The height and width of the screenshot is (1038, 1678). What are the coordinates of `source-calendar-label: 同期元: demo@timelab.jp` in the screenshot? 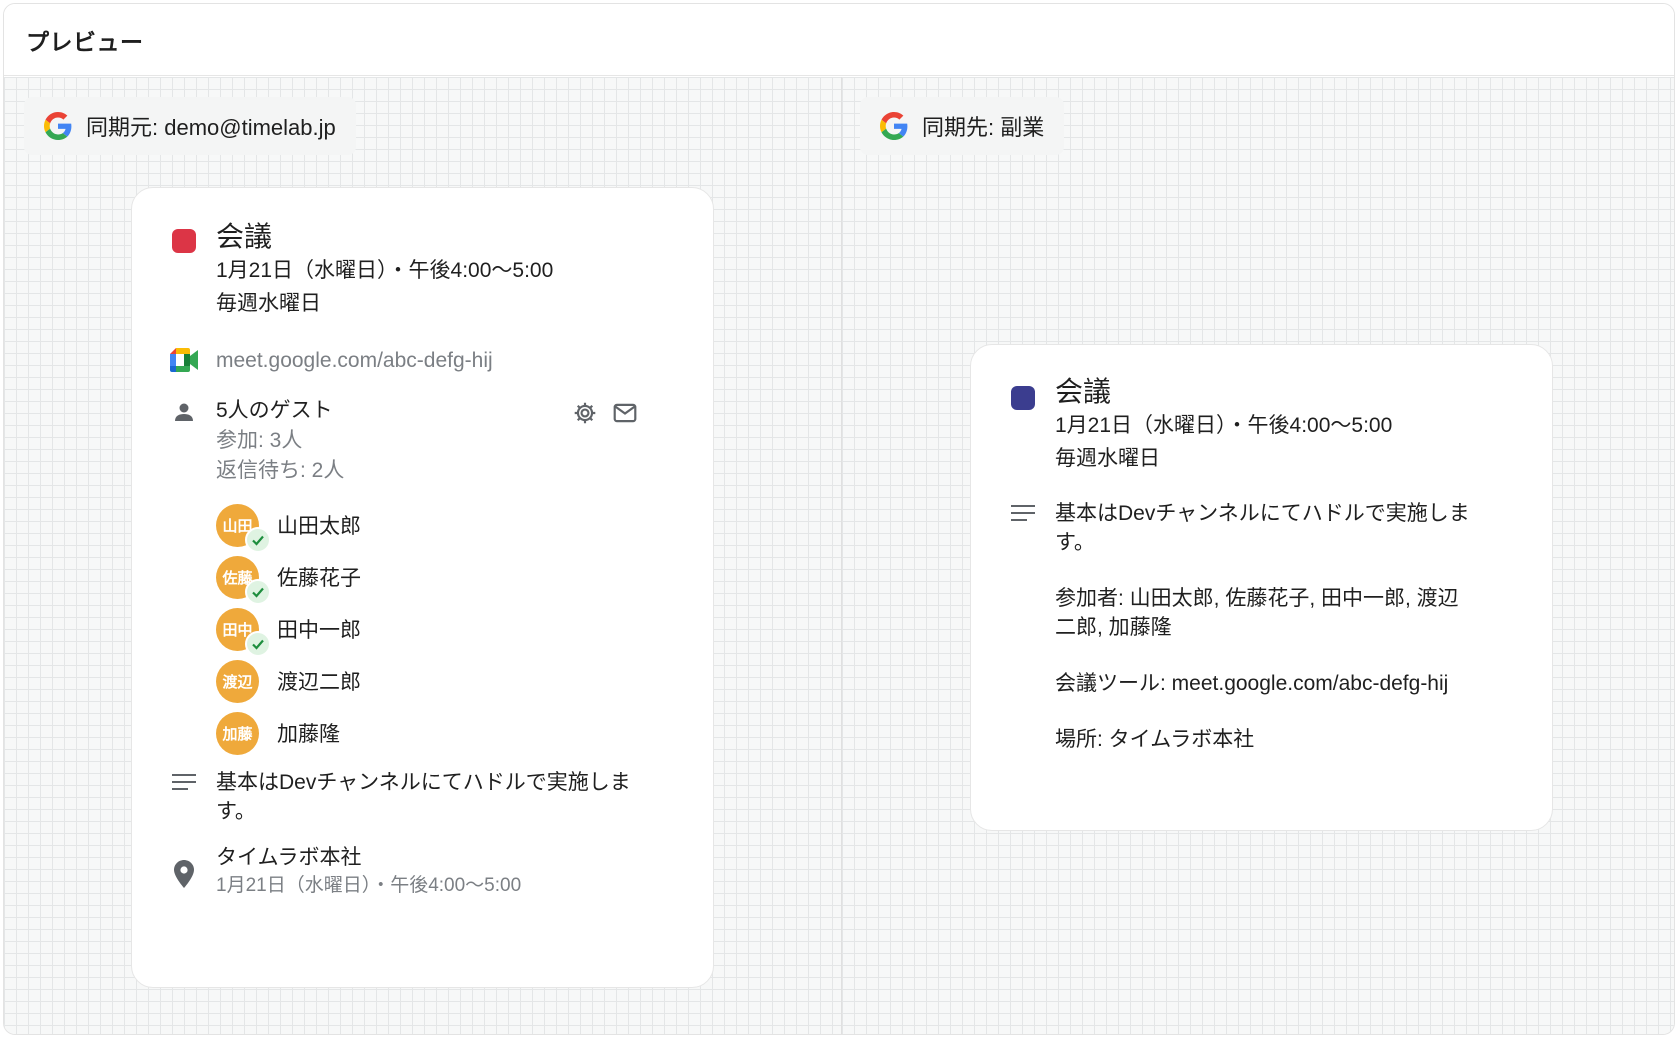 It's located at (211, 127).